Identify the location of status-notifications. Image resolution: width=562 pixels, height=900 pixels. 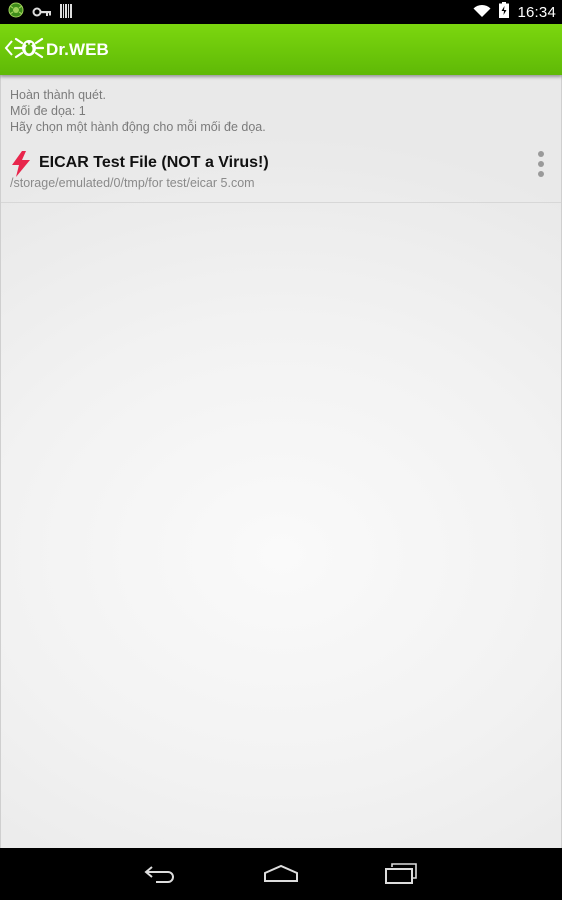
(40, 12).